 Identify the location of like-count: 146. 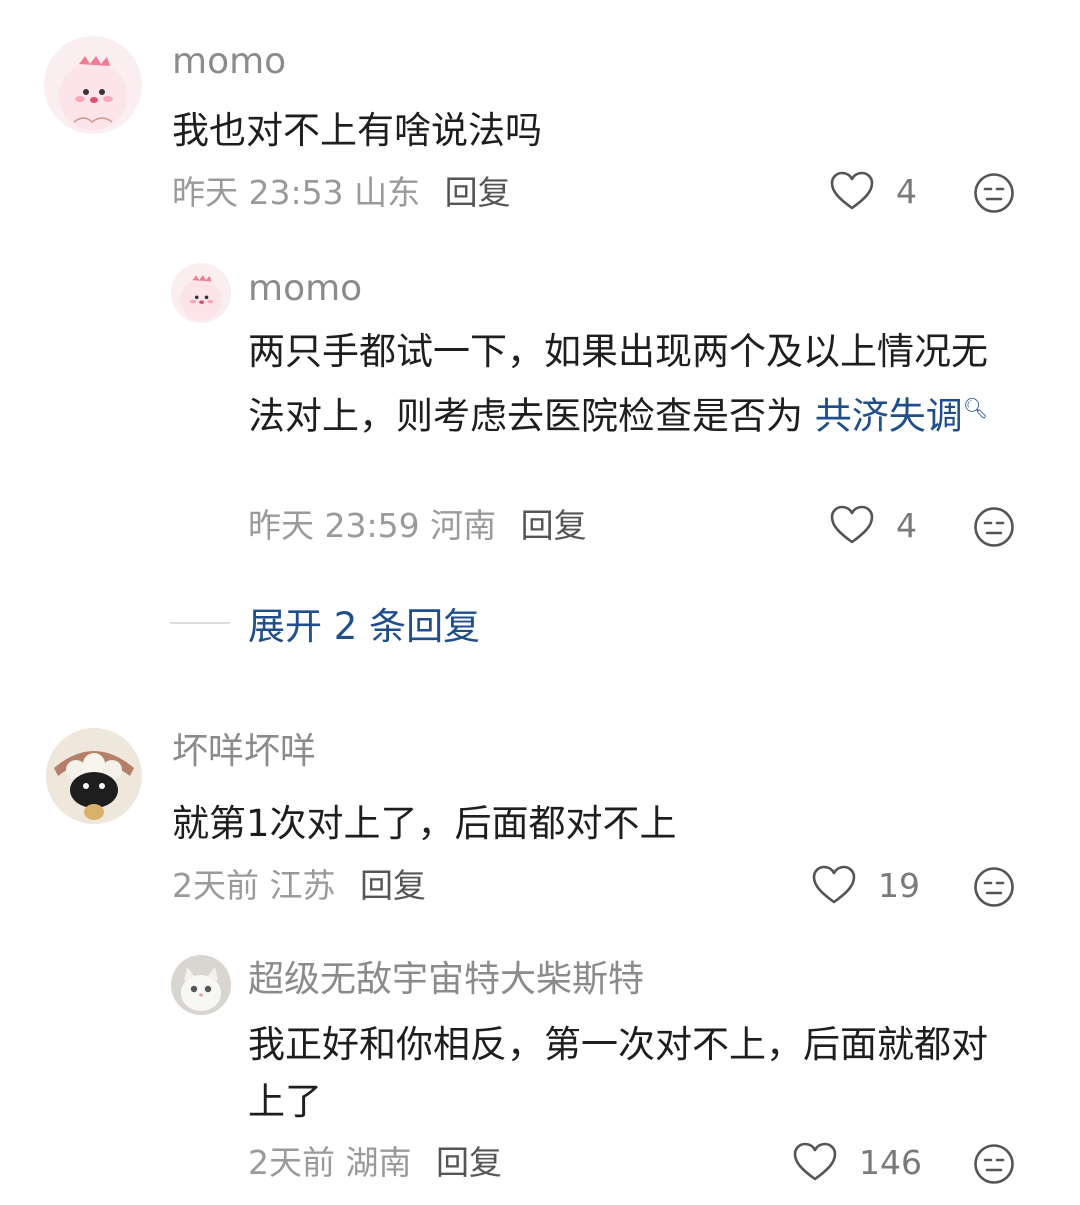
(890, 1162).